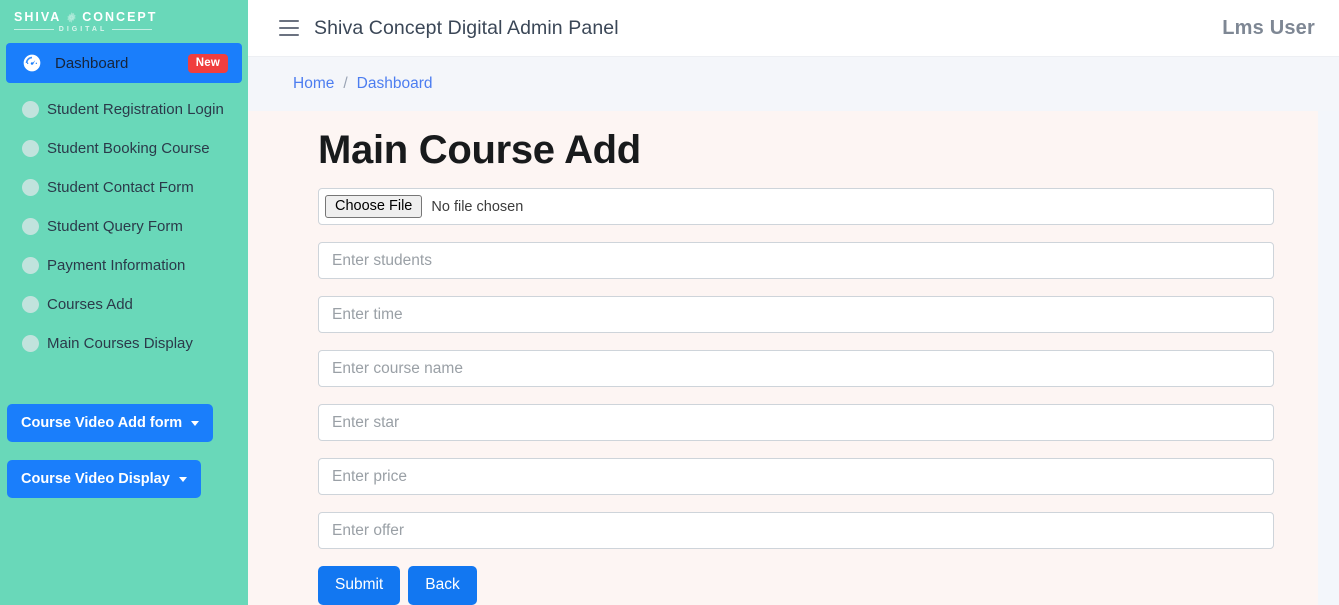  Describe the element at coordinates (95, 479) in the screenshot. I see `dropdown-label: Course Video Display` at that location.